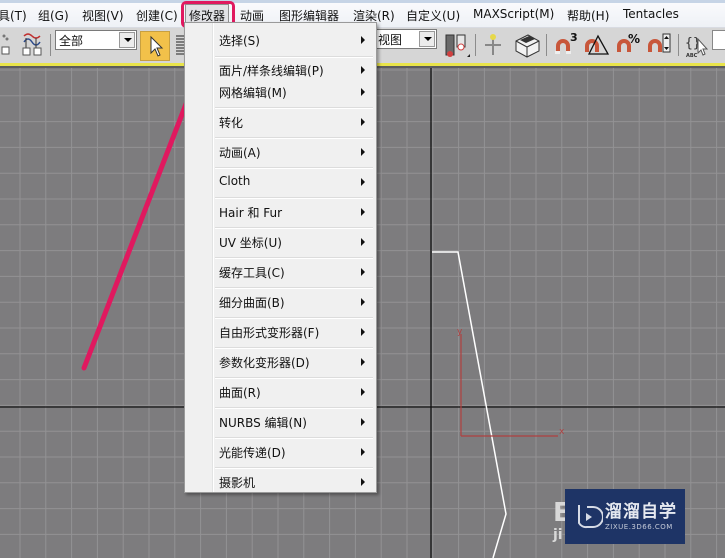 The height and width of the screenshot is (558, 725). Describe the element at coordinates (390, 40) in the screenshot. I see `reference-coord-value: 视图` at that location.